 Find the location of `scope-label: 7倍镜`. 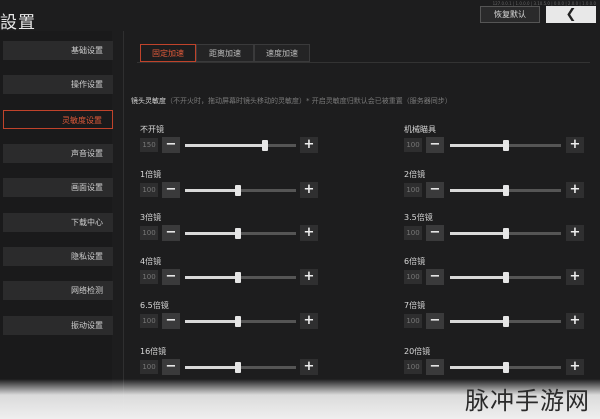

scope-label: 7倍镜 is located at coordinates (415, 305).